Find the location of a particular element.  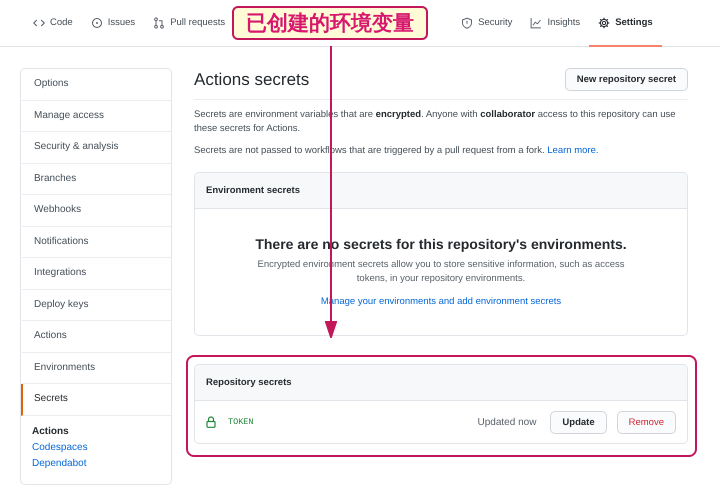

sidebar-item: Deploy keys is located at coordinates (96, 305).